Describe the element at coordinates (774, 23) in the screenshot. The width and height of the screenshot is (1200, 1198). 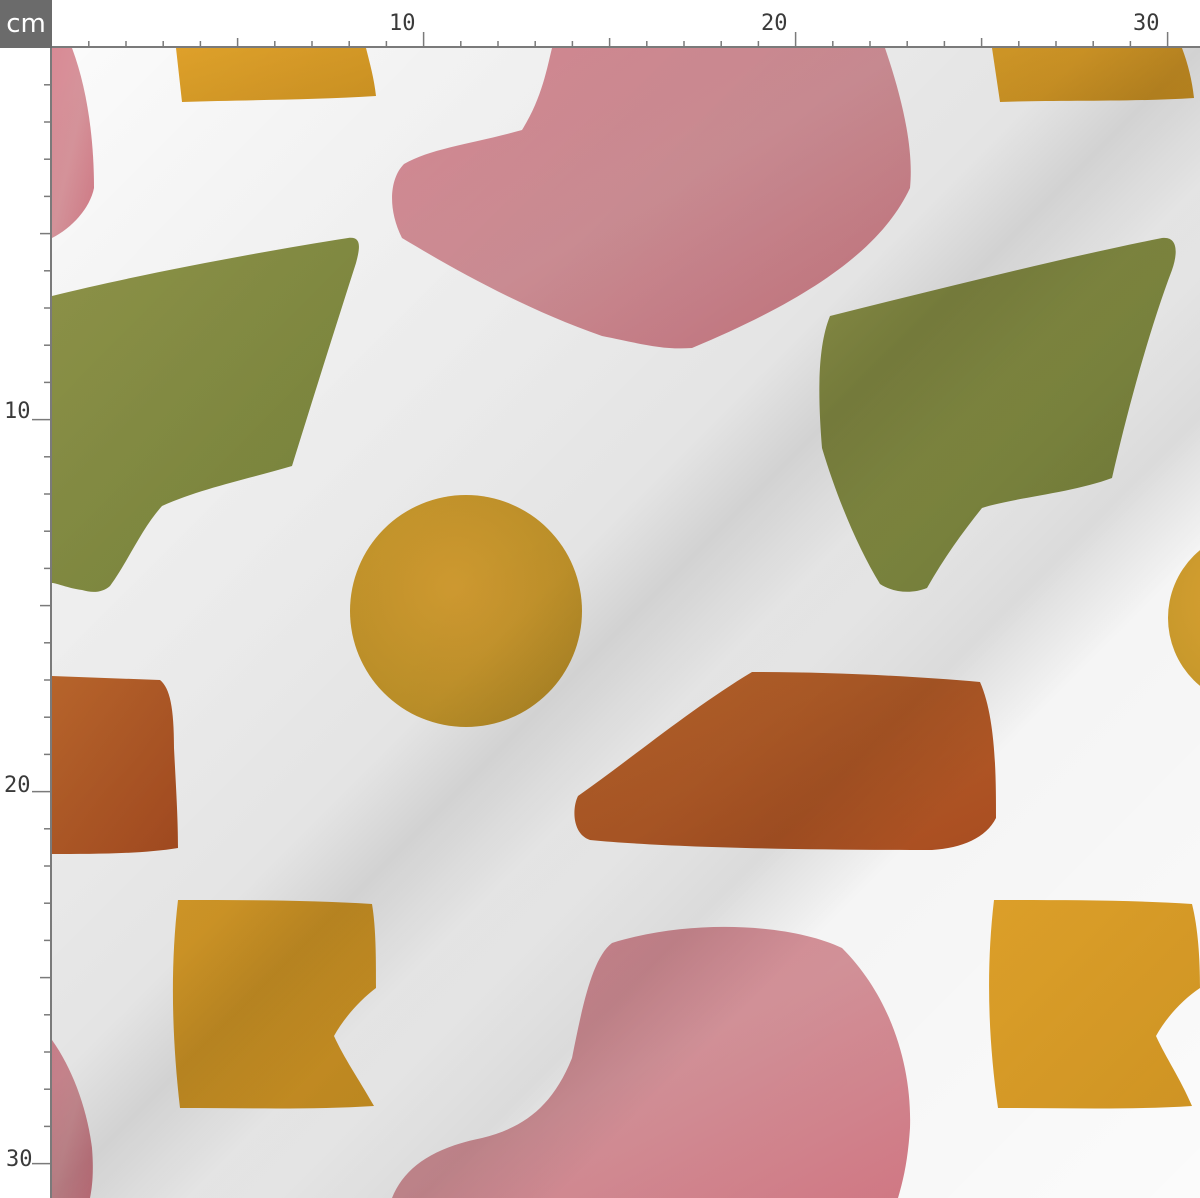
I see `top-label-20: 20` at that location.